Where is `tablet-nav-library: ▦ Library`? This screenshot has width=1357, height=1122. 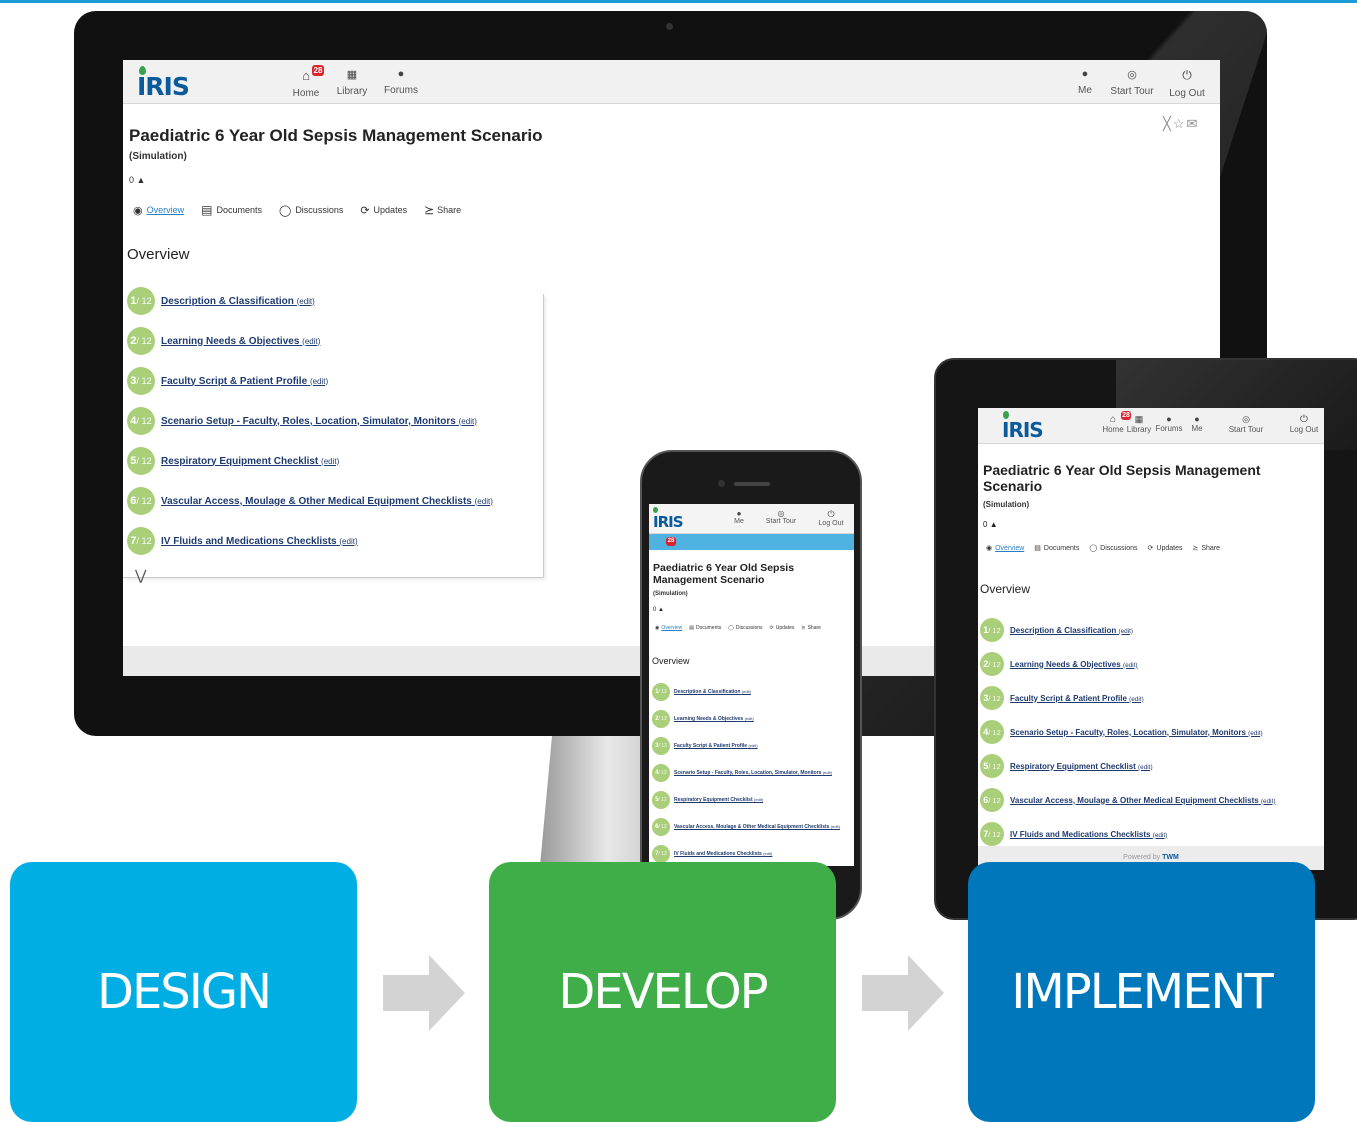
tablet-nav-library: ▦ Library is located at coordinates (1139, 424).